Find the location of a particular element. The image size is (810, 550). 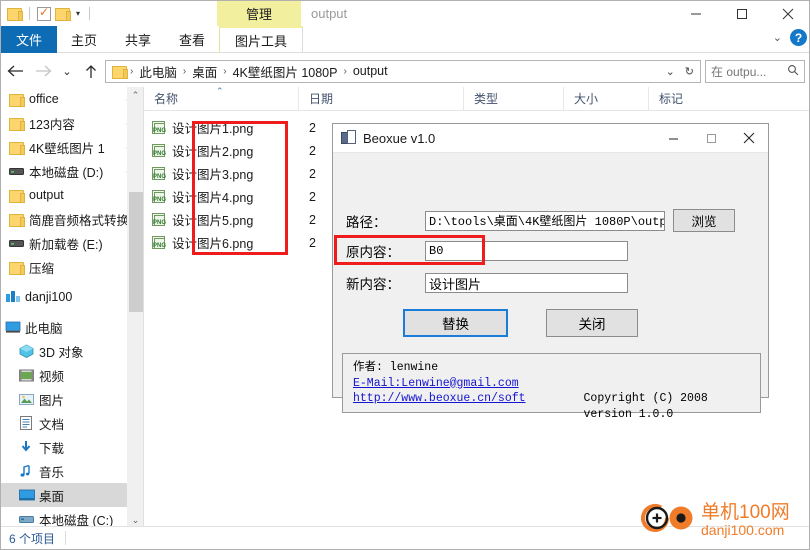

breadcrumb: › 此电脑 › 桌面 › 4K壁纸图片 1080P › output is located at coordinates (386, 71).